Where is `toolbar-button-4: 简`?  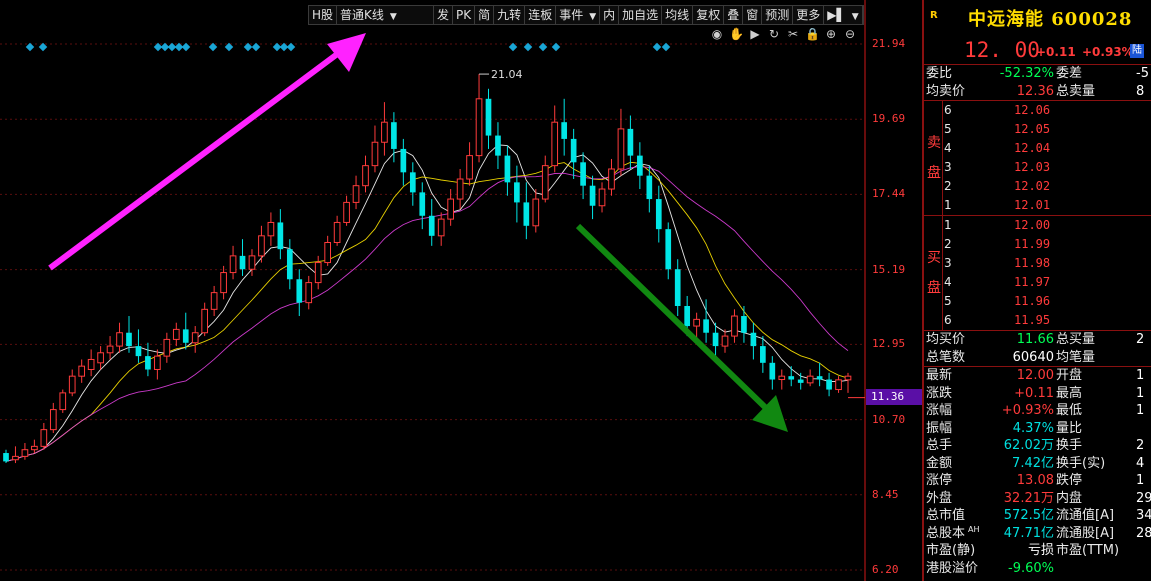
toolbar-button-4: 简 is located at coordinates (485, 15).